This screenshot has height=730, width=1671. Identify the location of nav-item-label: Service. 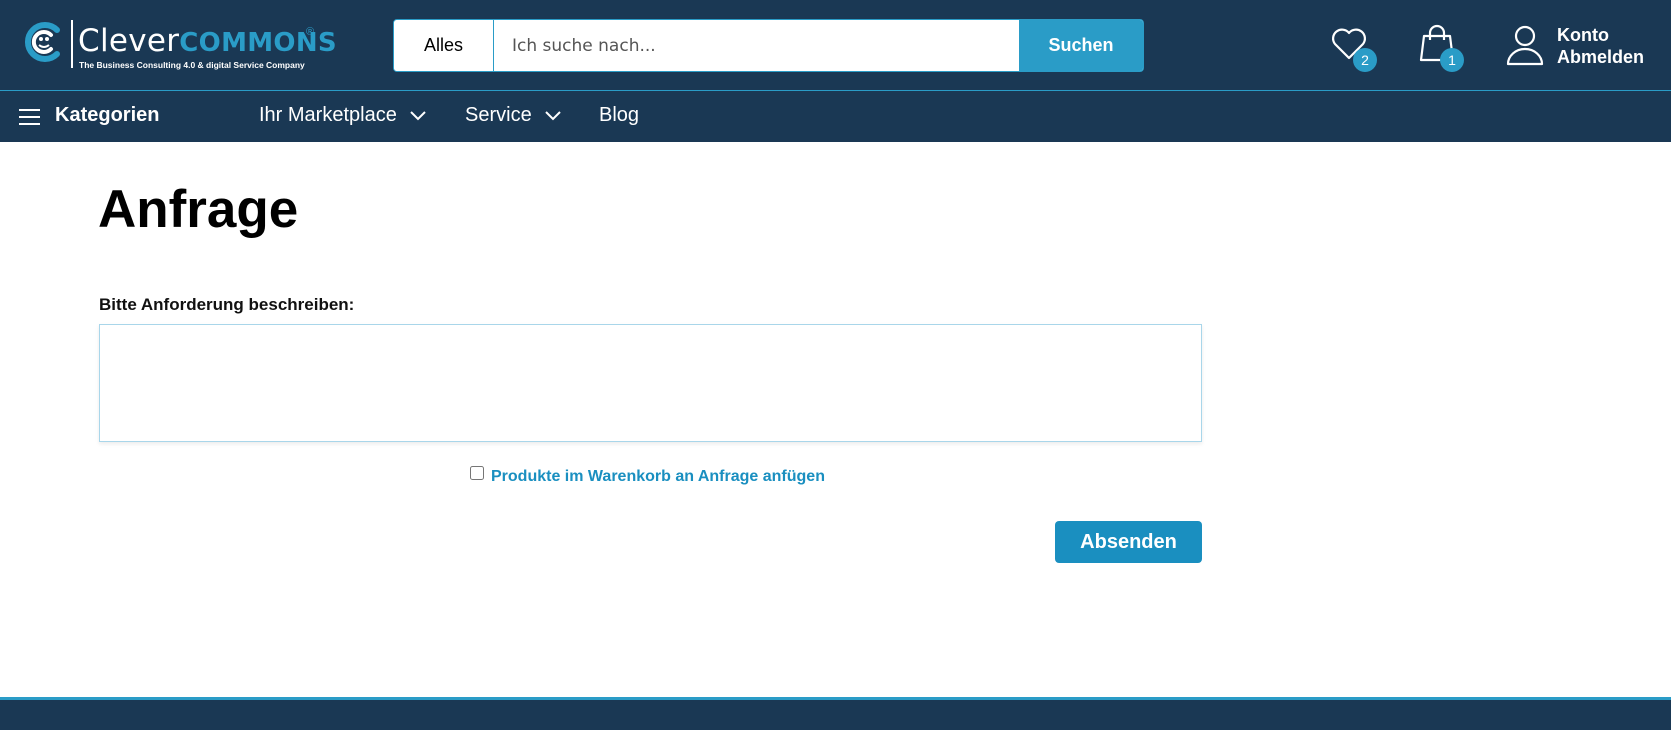
(498, 115).